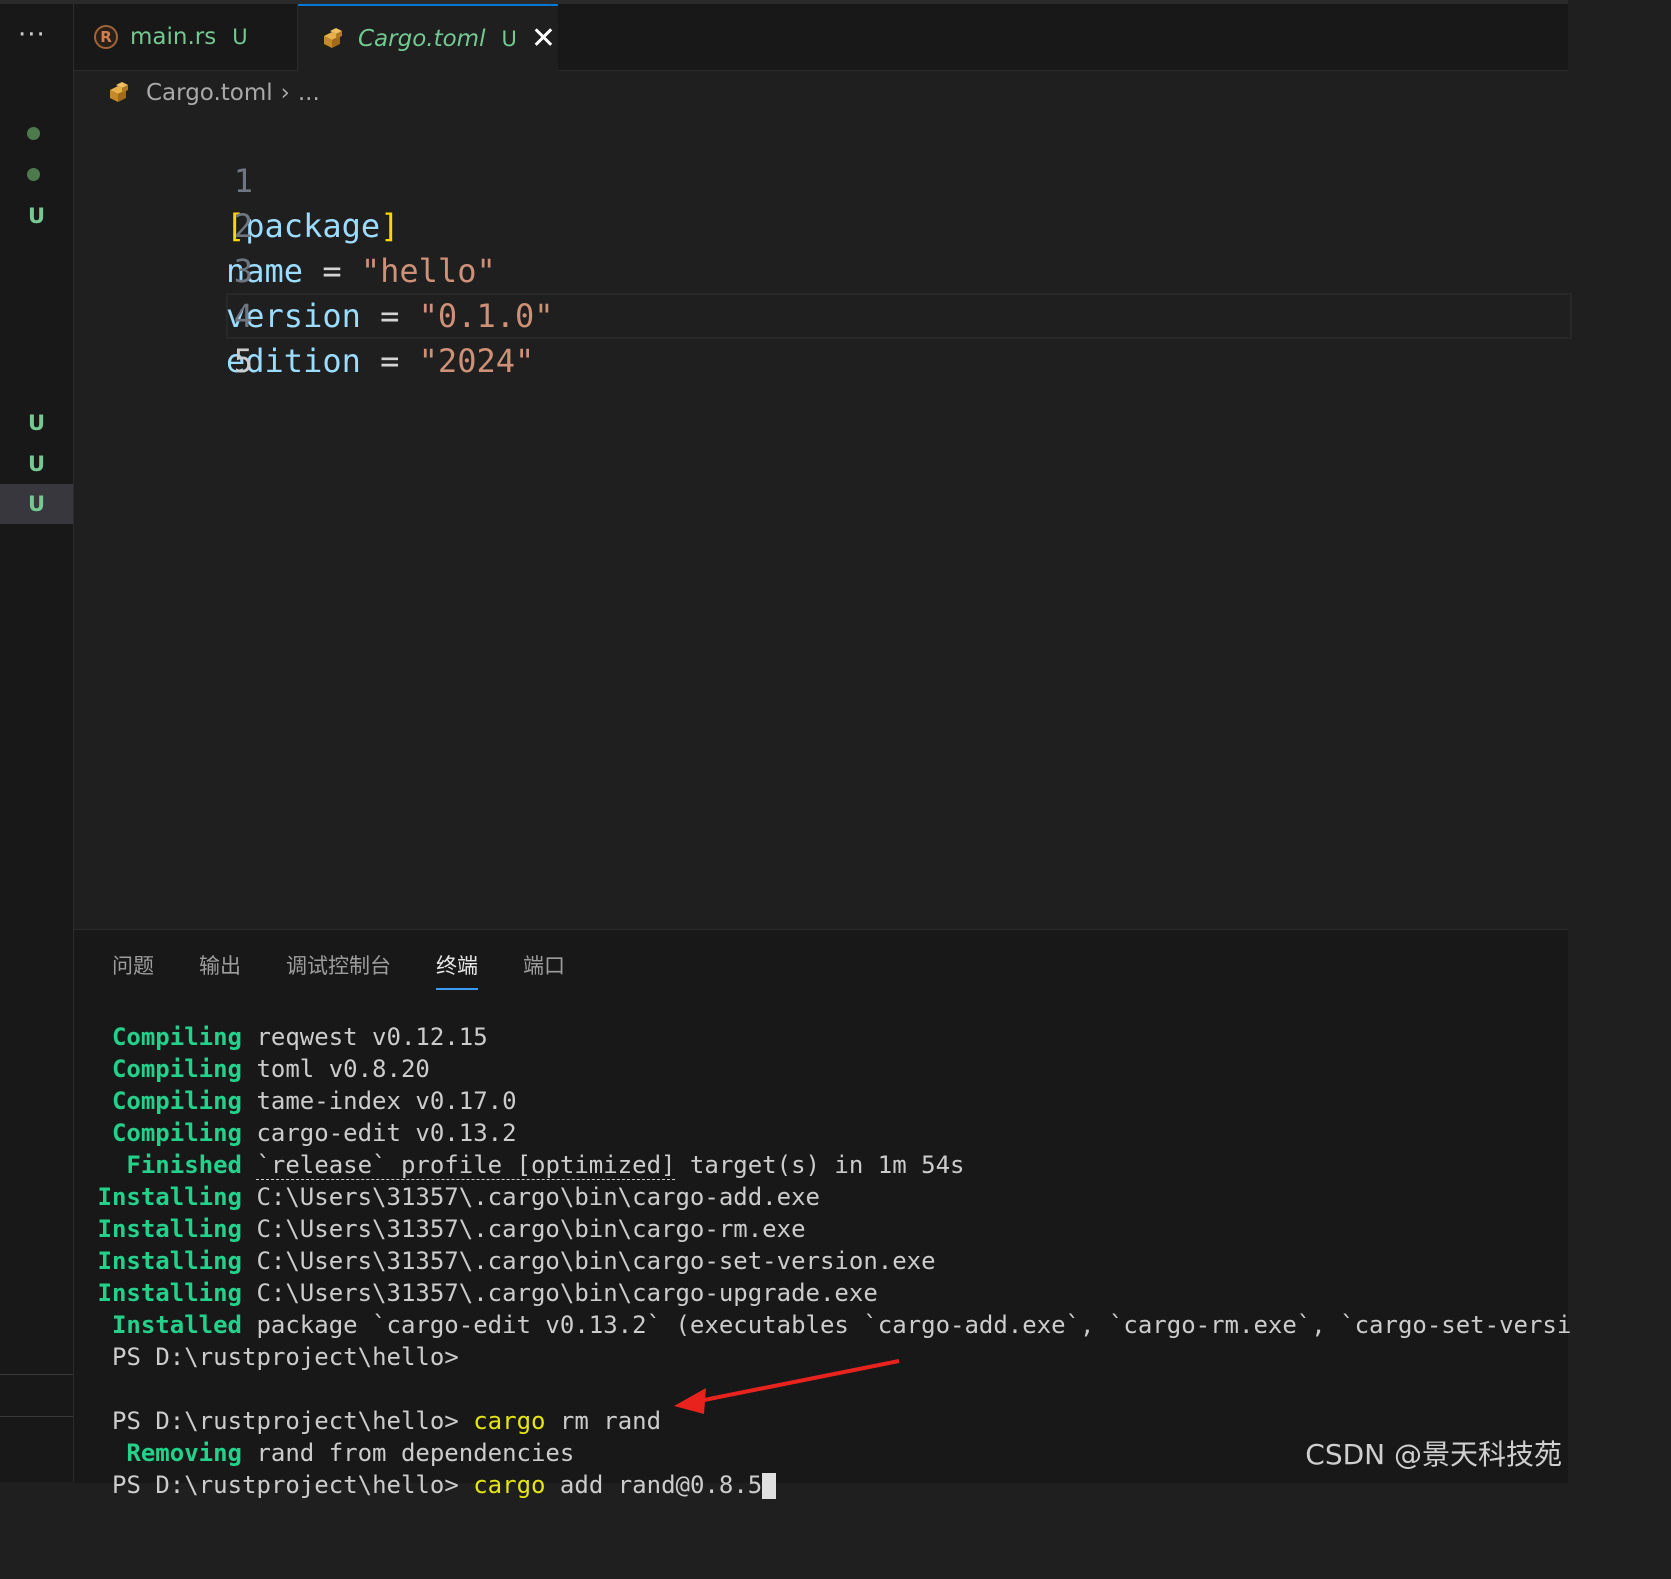 This screenshot has height=1579, width=1671. What do you see at coordinates (543, 38) in the screenshot?
I see `close-icon: ✕` at bounding box center [543, 38].